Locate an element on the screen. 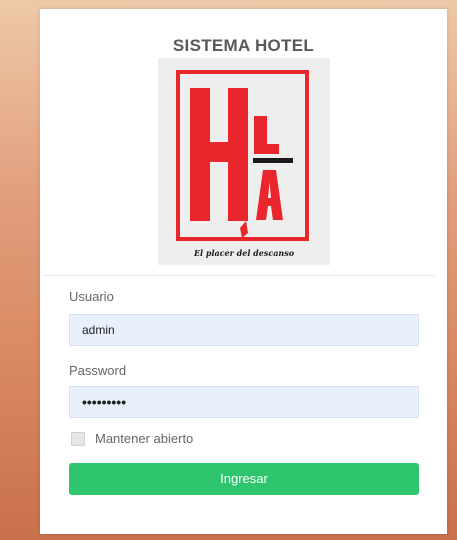 The image size is (457, 540). login-button: Ingresar is located at coordinates (244, 479).